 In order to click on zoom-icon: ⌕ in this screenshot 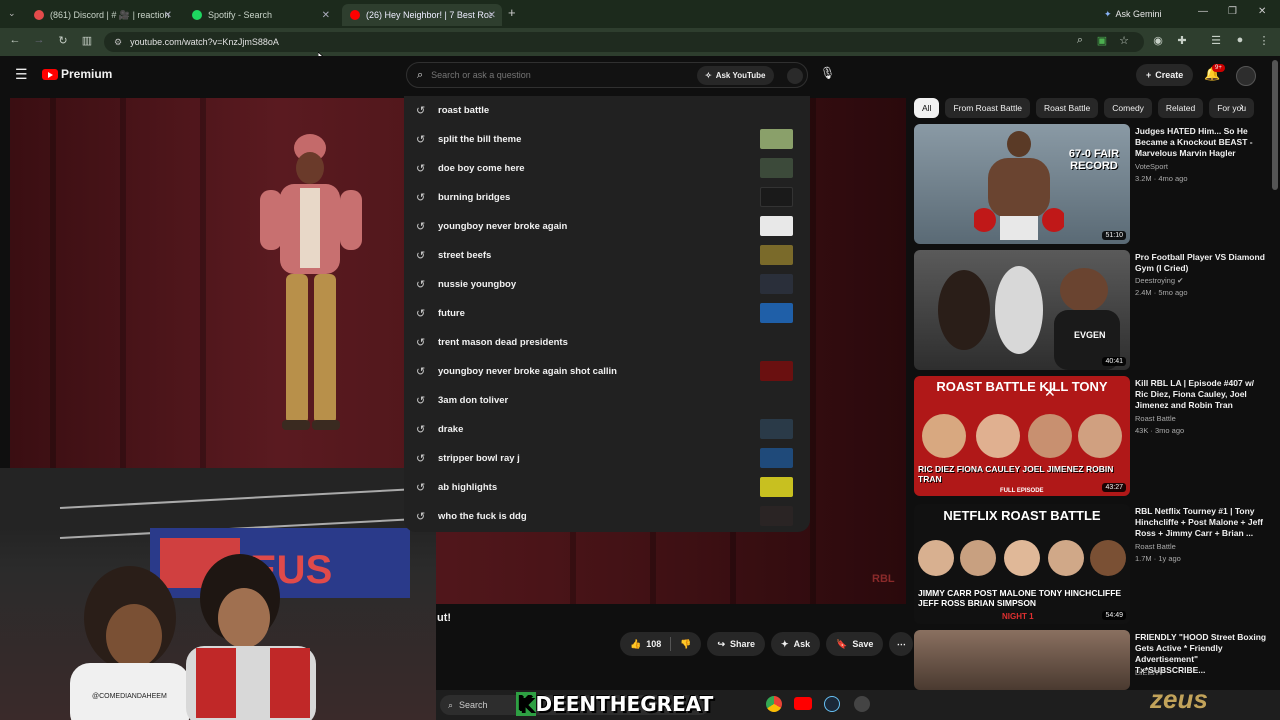, I will do `click(1080, 40)`.